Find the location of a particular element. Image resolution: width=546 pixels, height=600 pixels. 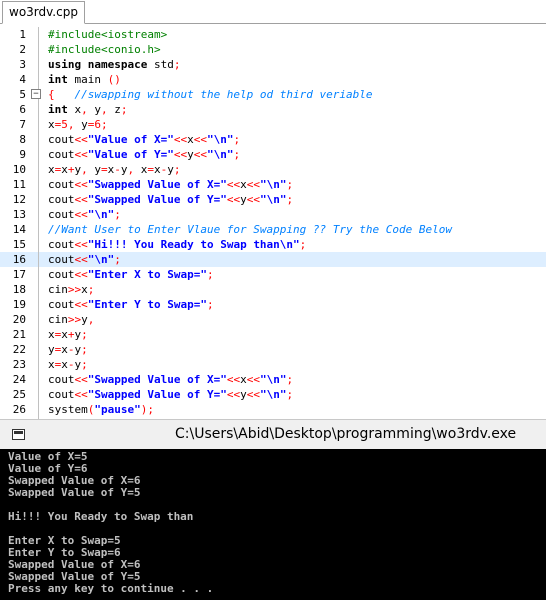

code-line: 23 x=x-y; is located at coordinates (273, 364).